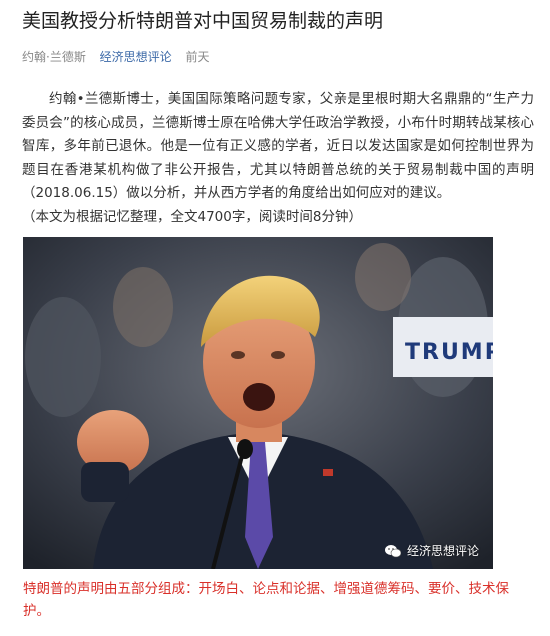  Describe the element at coordinates (197, 57) in the screenshot. I see `publish-time: 前天` at that location.